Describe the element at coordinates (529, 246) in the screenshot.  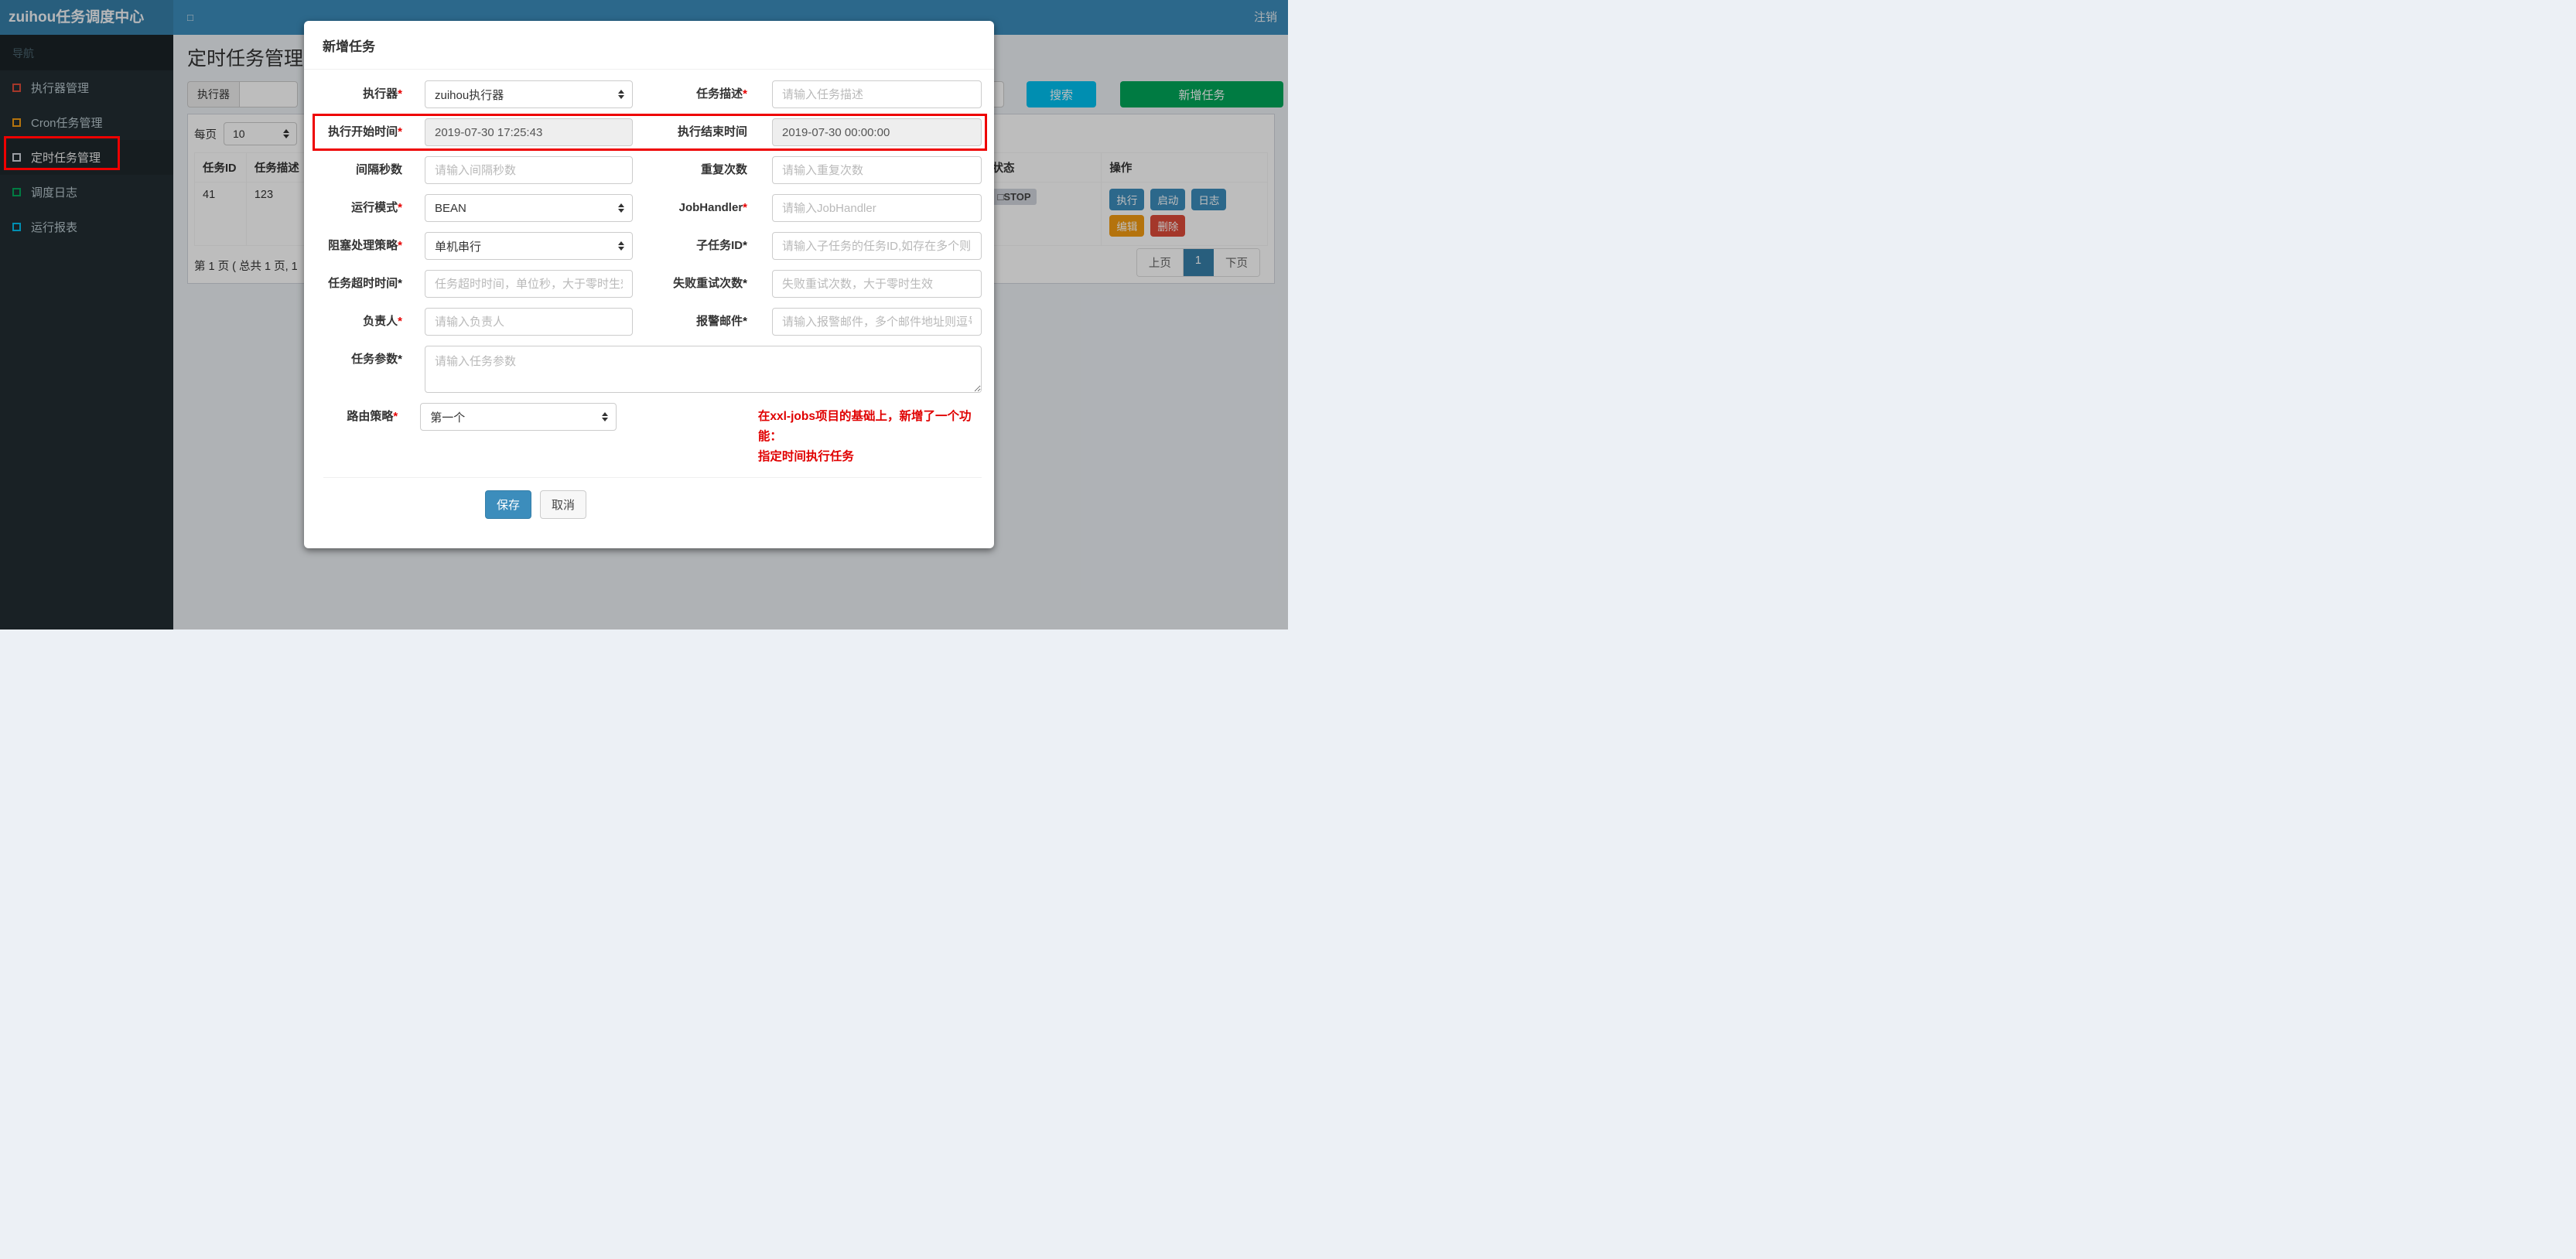
I see `block-strategy-select: 单机串行` at that location.